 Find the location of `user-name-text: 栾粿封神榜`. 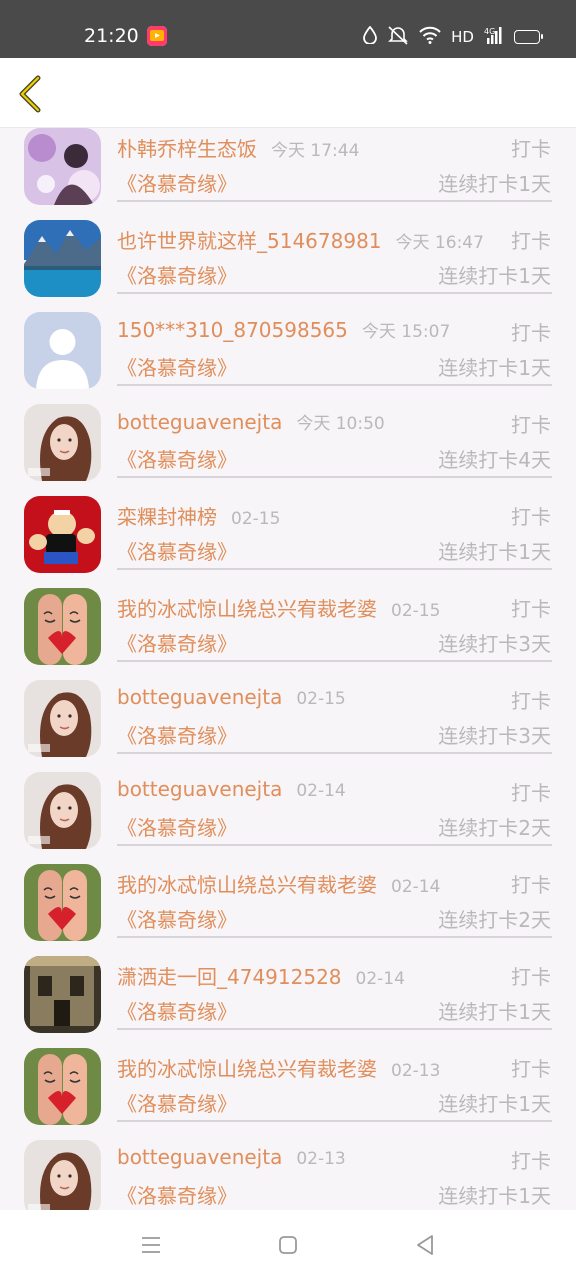

user-name-text: 栾粿封神榜 is located at coordinates (167, 517).